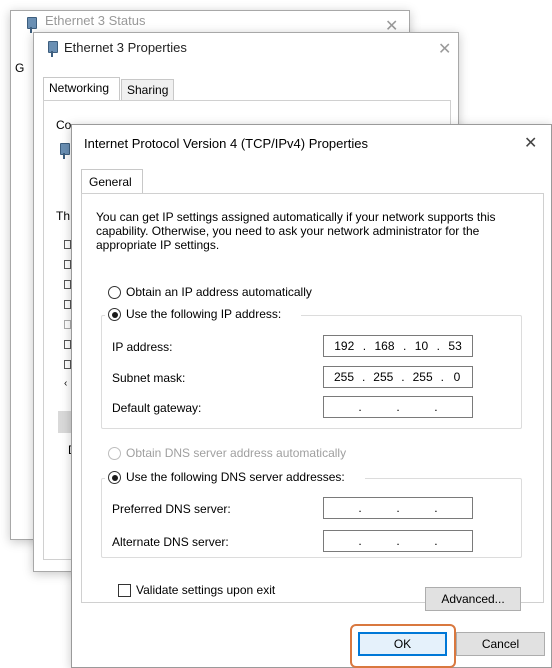  Describe the element at coordinates (398, 346) in the screenshot. I see `ip-address-field: 192. 168. 10. 53` at that location.